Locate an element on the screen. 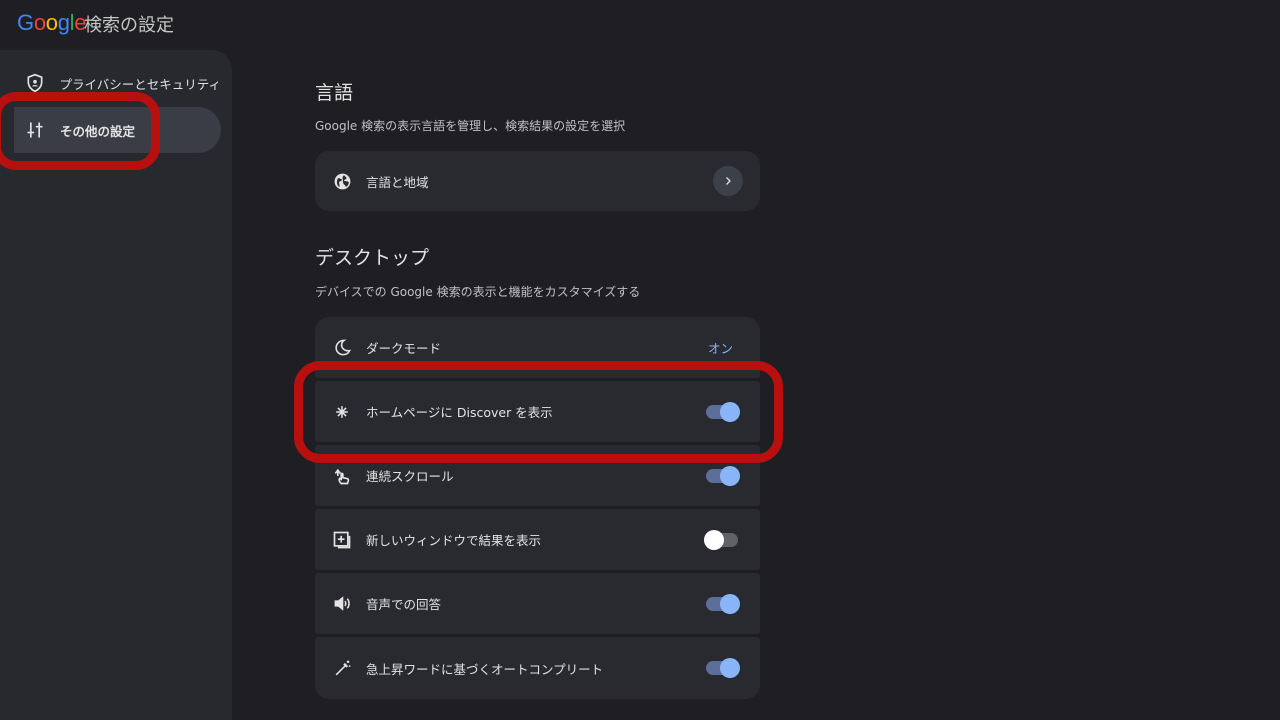  scroll-gesture-icon is located at coordinates (342, 476).